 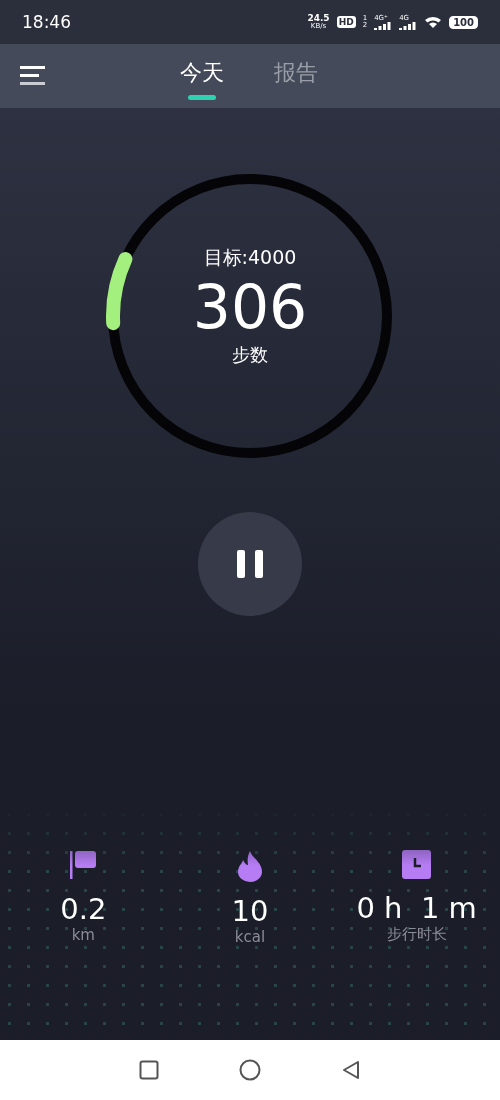 What do you see at coordinates (318, 18) in the screenshot?
I see `network-speed: 24.5` at bounding box center [318, 18].